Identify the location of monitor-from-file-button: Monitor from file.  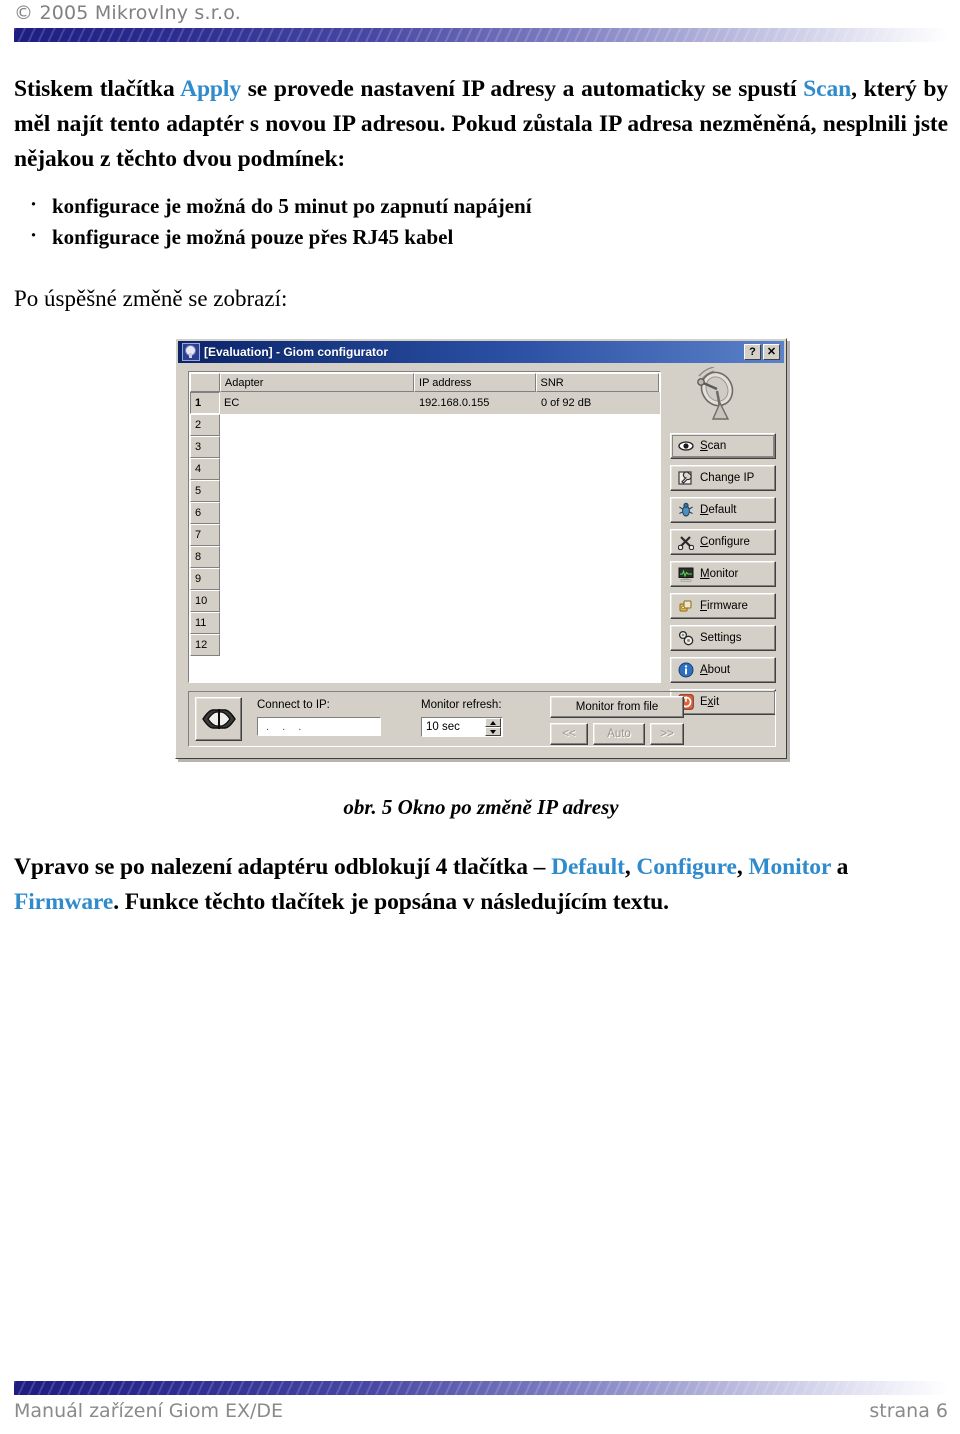
(617, 707).